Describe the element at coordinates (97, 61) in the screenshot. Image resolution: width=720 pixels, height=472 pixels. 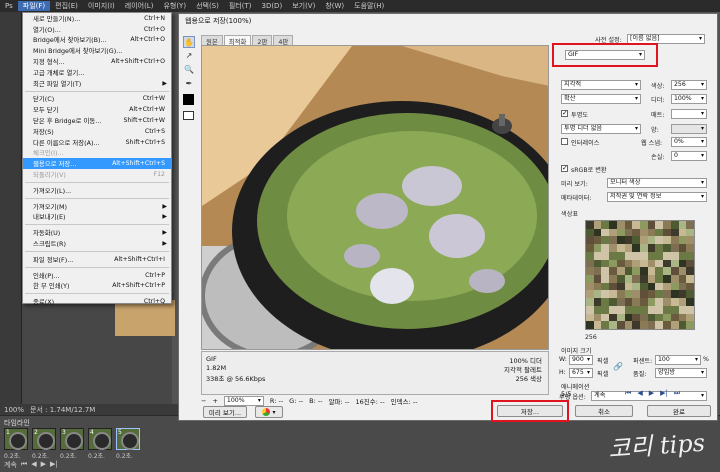
I see `file-menu-item: 지정 형식... Alt+Shift+Ctrl+O` at that location.